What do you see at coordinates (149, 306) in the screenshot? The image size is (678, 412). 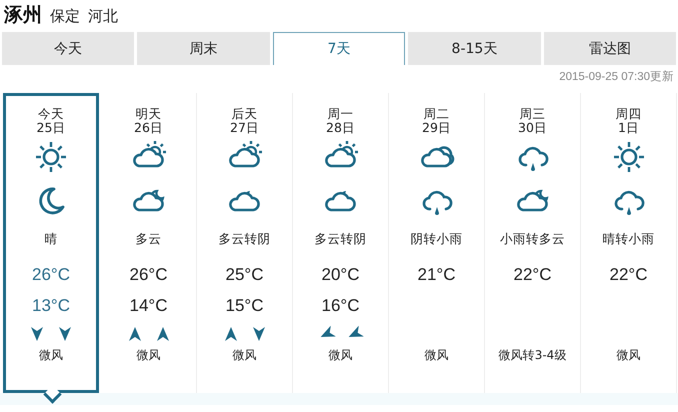 I see `low-temperature: 14°C` at bounding box center [149, 306].